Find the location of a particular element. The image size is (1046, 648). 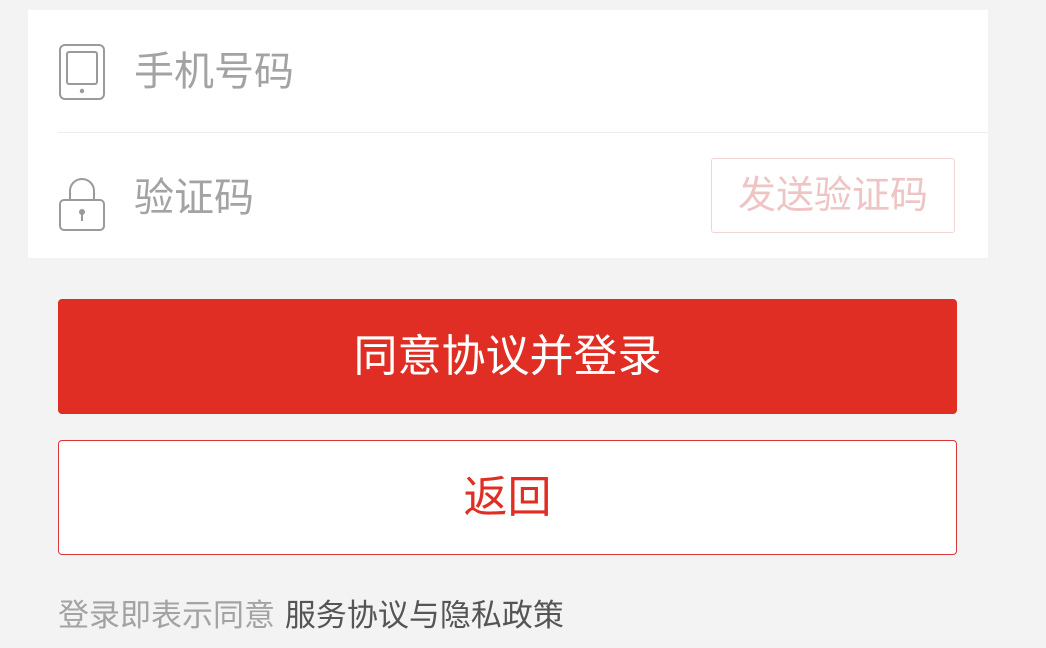

phone-input is located at coordinates (414, 72).